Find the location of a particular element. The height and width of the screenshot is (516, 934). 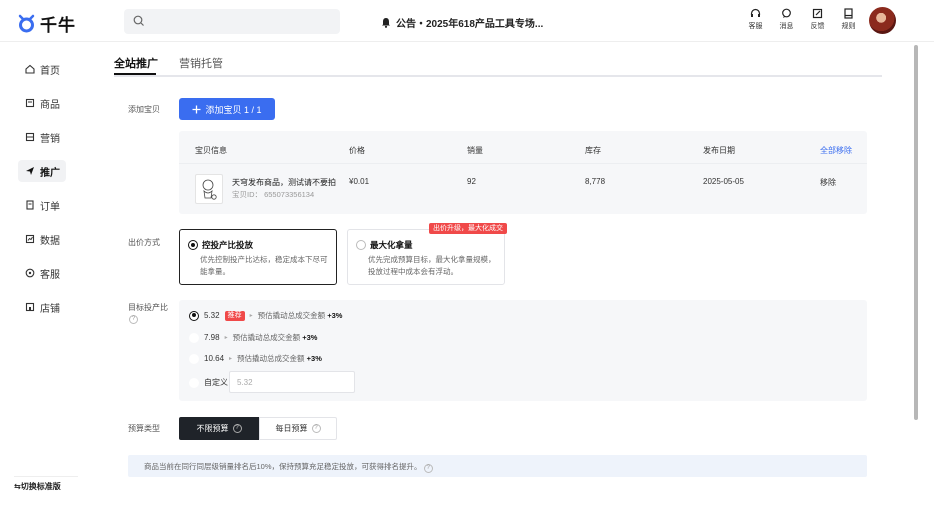

budget-unlimited-button: 不限预算 ? is located at coordinates (219, 428).